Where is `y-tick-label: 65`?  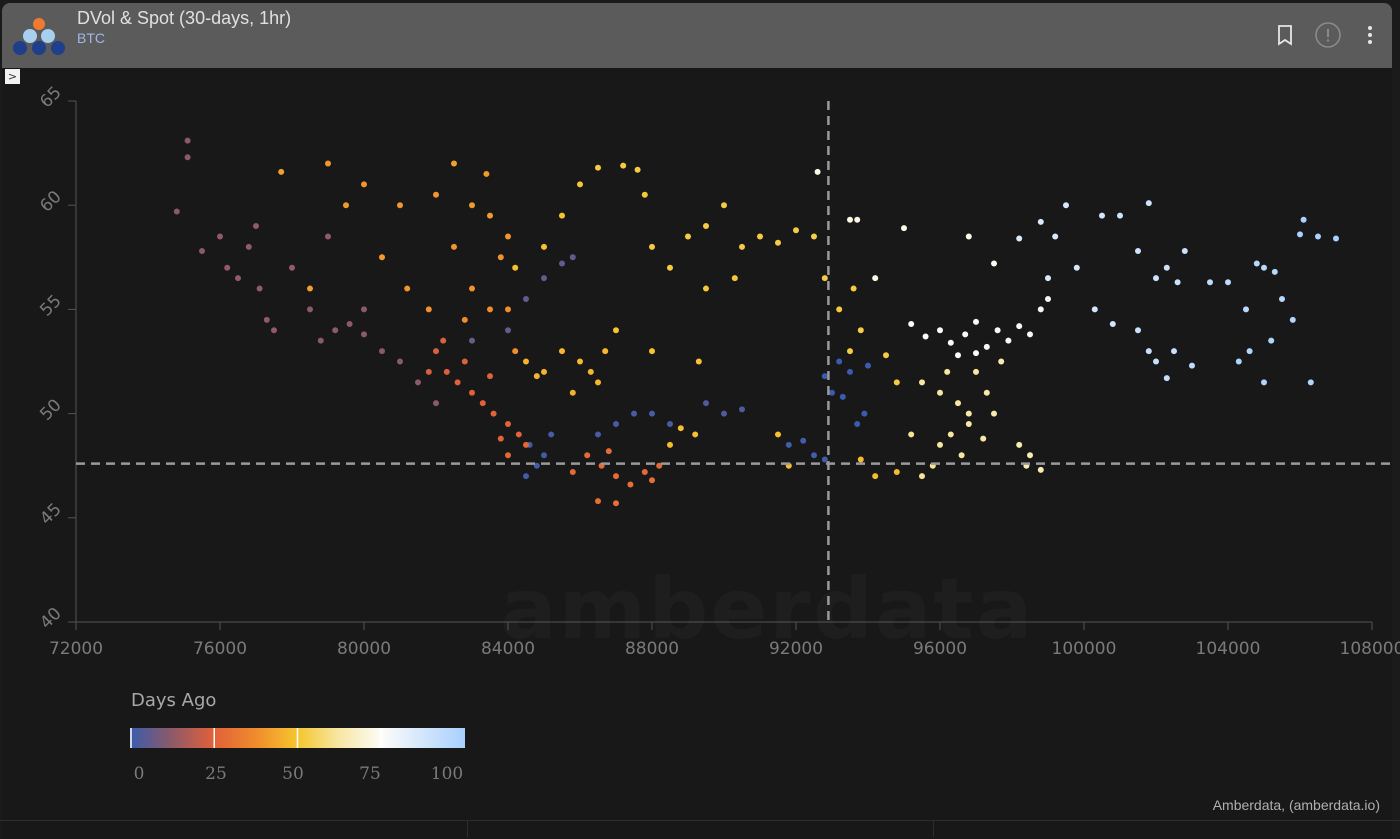 y-tick-label: 65 is located at coordinates (50, 97).